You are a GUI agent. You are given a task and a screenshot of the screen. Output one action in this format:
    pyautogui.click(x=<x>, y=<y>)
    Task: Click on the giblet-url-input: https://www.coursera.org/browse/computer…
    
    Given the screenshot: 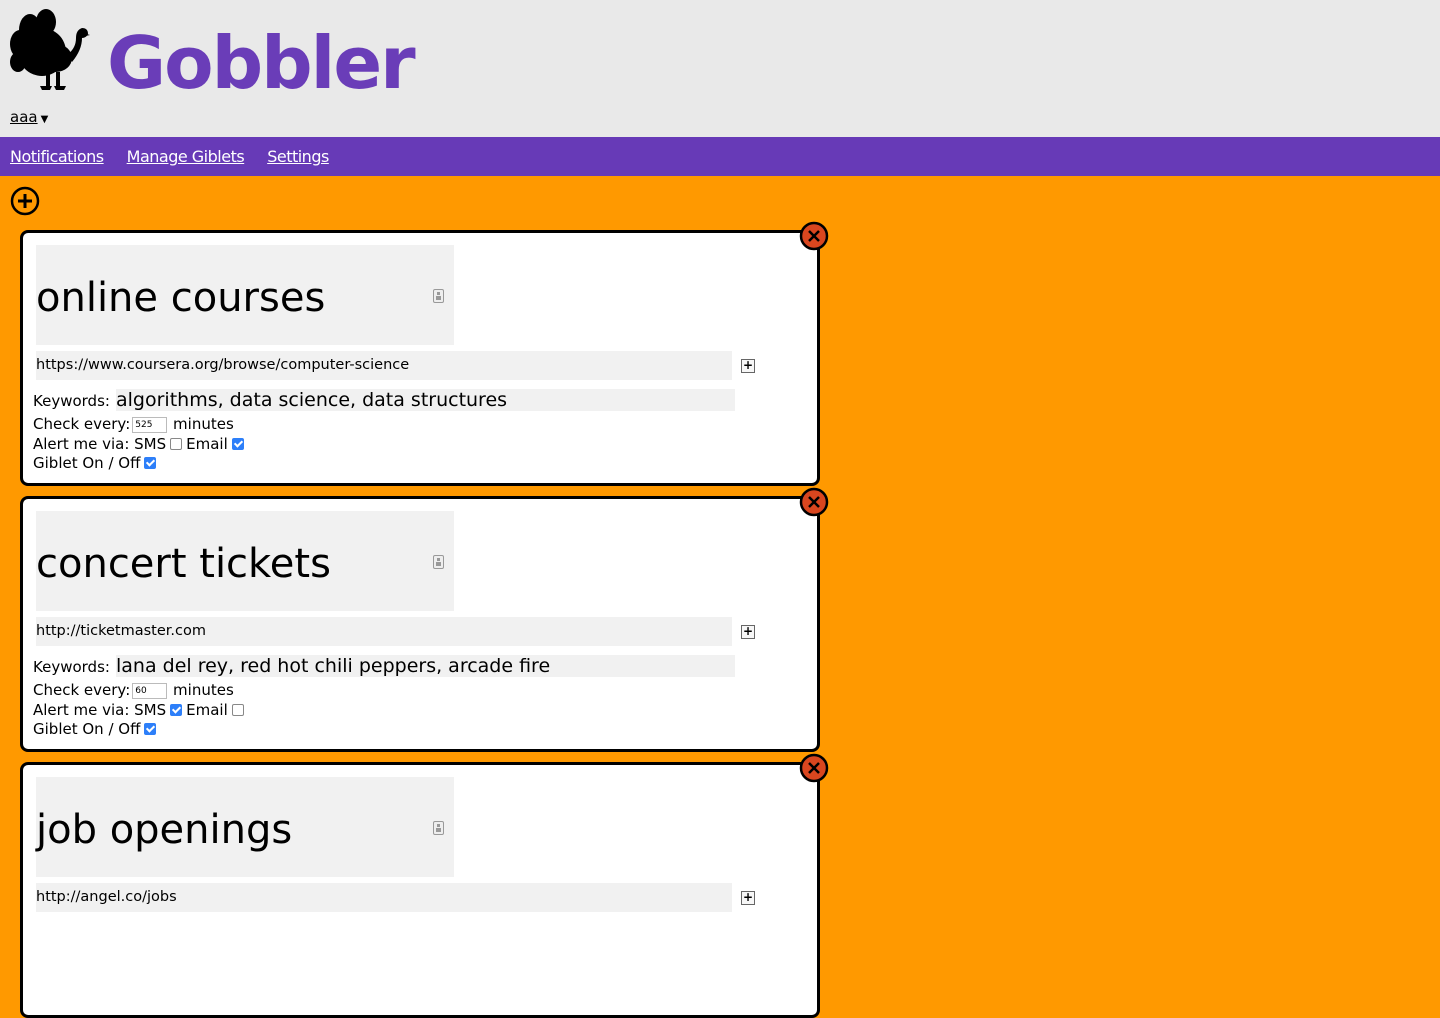 What is the action you would take?
    pyautogui.click(x=384, y=365)
    